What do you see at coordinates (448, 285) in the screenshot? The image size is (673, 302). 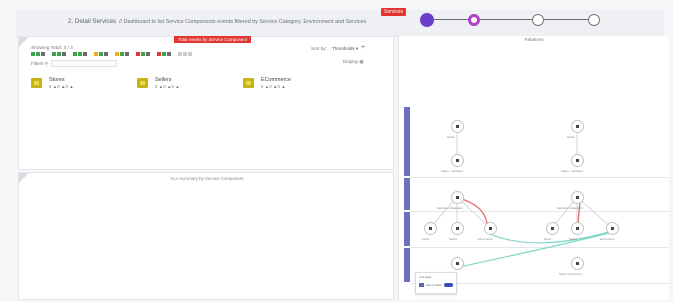 I see `legend-toggle` at bounding box center [448, 285].